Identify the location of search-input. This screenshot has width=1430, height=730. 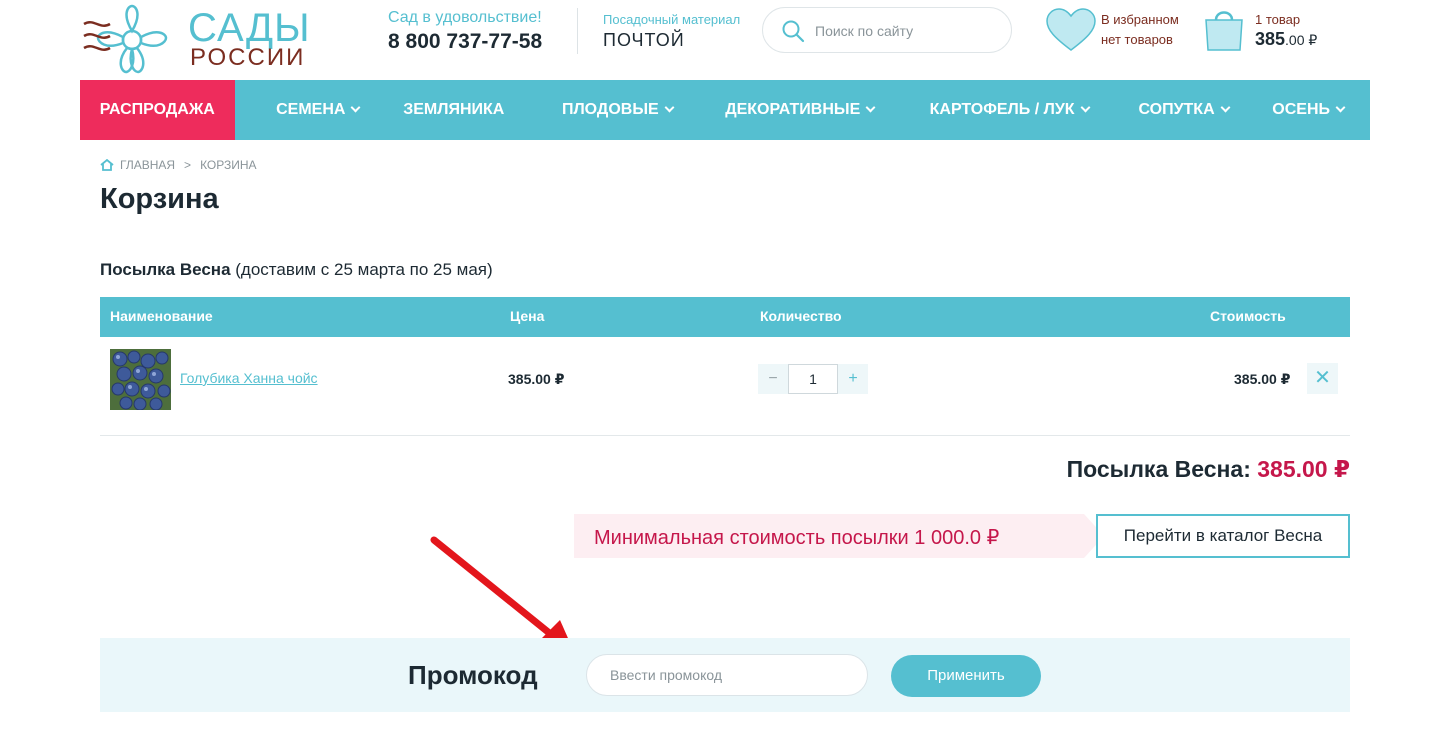
(905, 31).